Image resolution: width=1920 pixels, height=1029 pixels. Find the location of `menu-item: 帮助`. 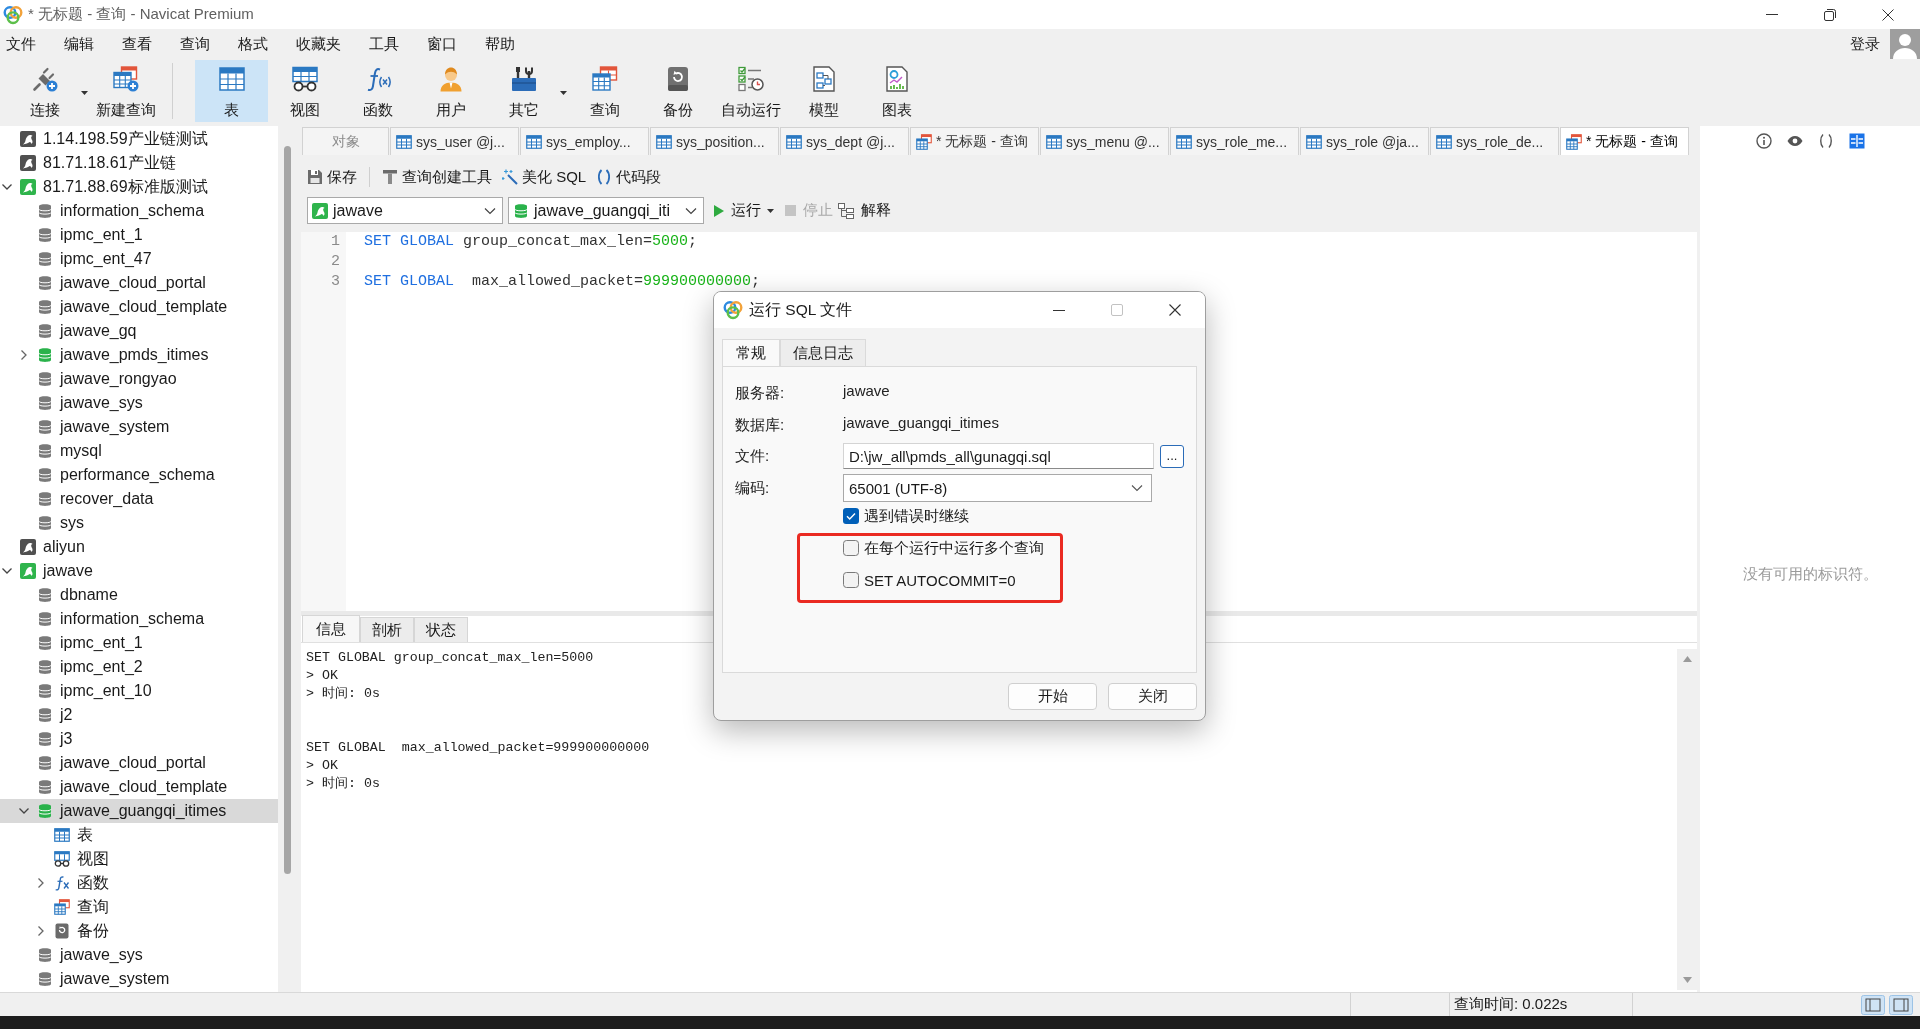

menu-item: 帮助 is located at coordinates (500, 44).